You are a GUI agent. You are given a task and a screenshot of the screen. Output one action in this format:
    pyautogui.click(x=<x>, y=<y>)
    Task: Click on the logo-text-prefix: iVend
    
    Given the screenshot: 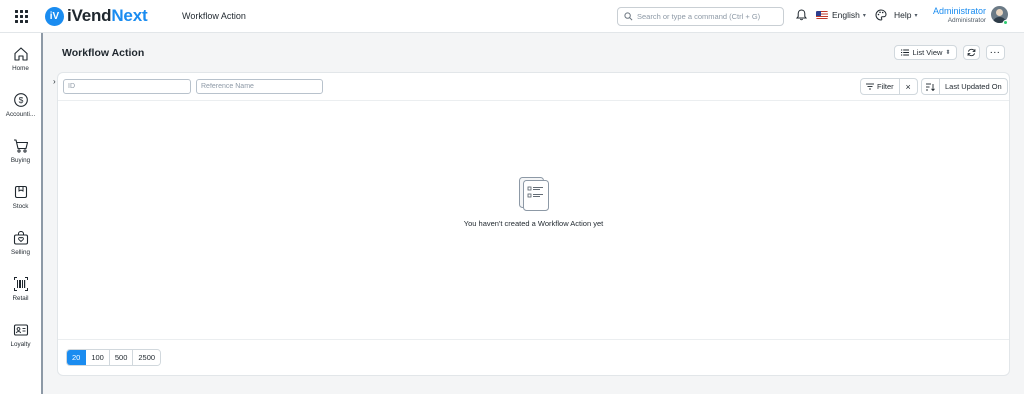 What is the action you would take?
    pyautogui.click(x=89, y=15)
    